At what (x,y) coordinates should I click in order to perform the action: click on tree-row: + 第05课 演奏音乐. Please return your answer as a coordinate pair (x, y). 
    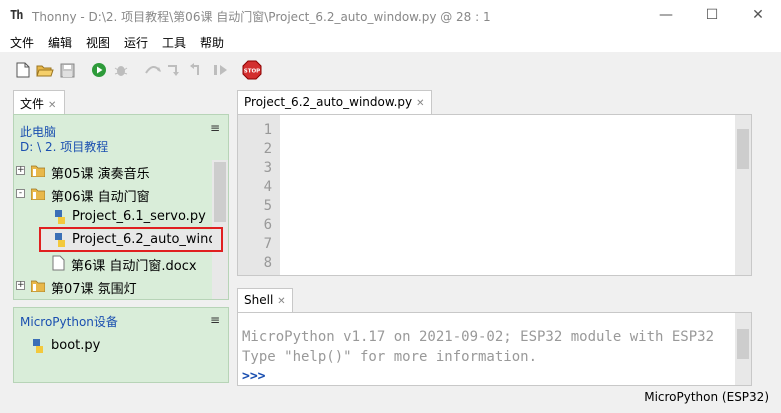
    Looking at the image, I should click on (114, 172).